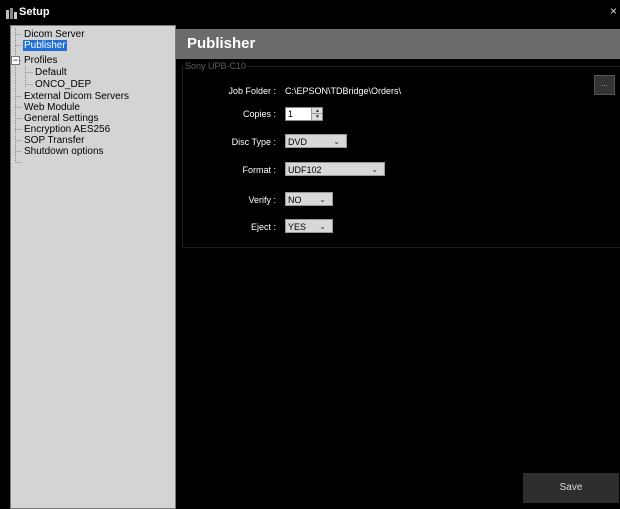 This screenshot has width=620, height=509. Describe the element at coordinates (11, 13) in the screenshot. I see `setup-app-icon` at that location.